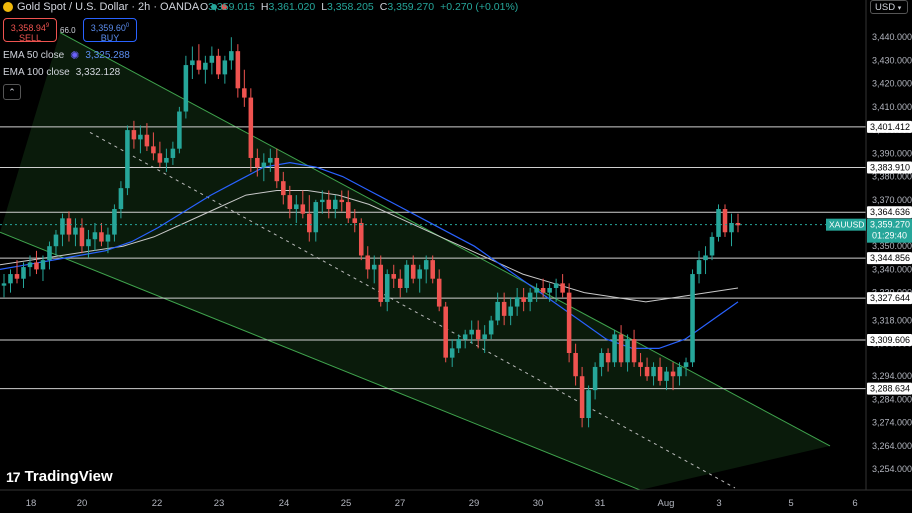 The image size is (912, 513). I want to click on price-tick-label: 3,390.000, so click(892, 153).